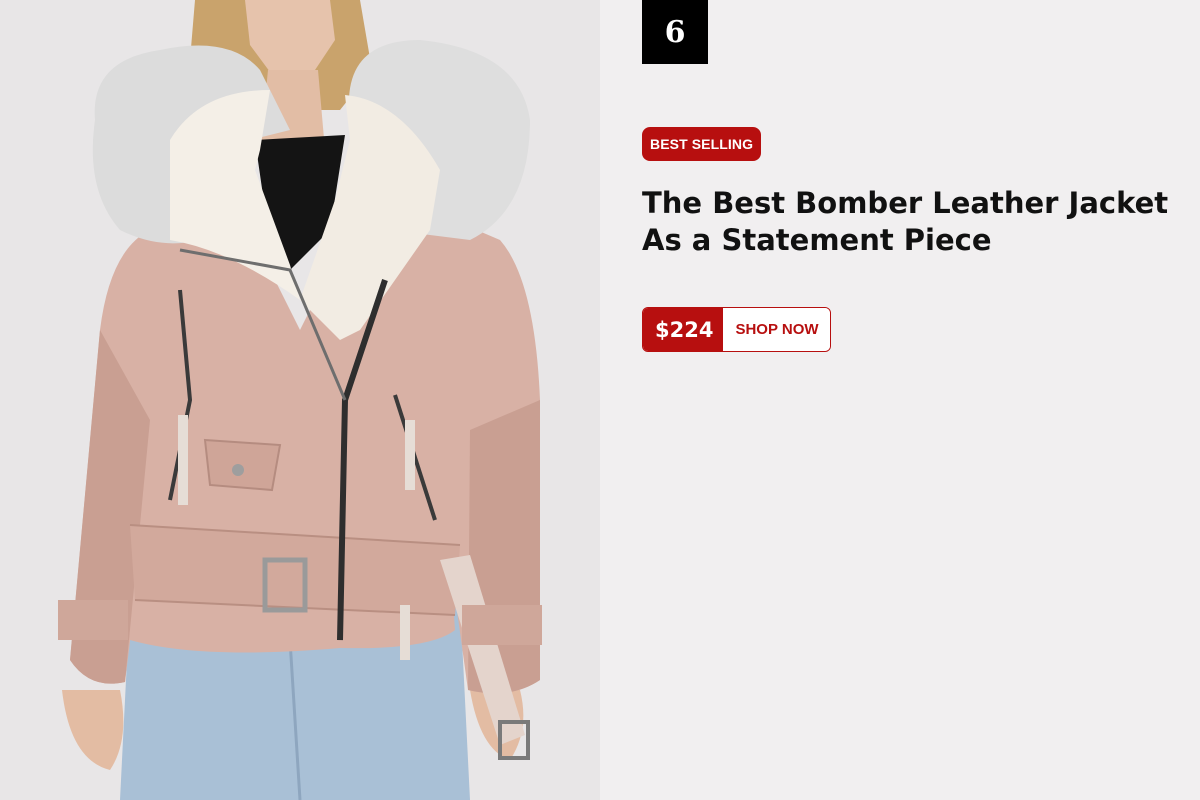  What do you see at coordinates (776, 329) in the screenshot?
I see `shop-now-button: SHOP NOW` at bounding box center [776, 329].